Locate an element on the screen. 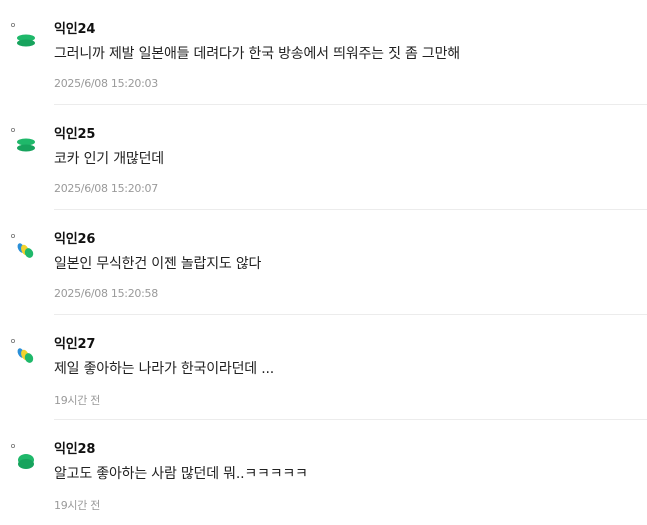 This screenshot has height=525, width=647. comment-text: 코카 인기 개많던데 is located at coordinates (109, 159).